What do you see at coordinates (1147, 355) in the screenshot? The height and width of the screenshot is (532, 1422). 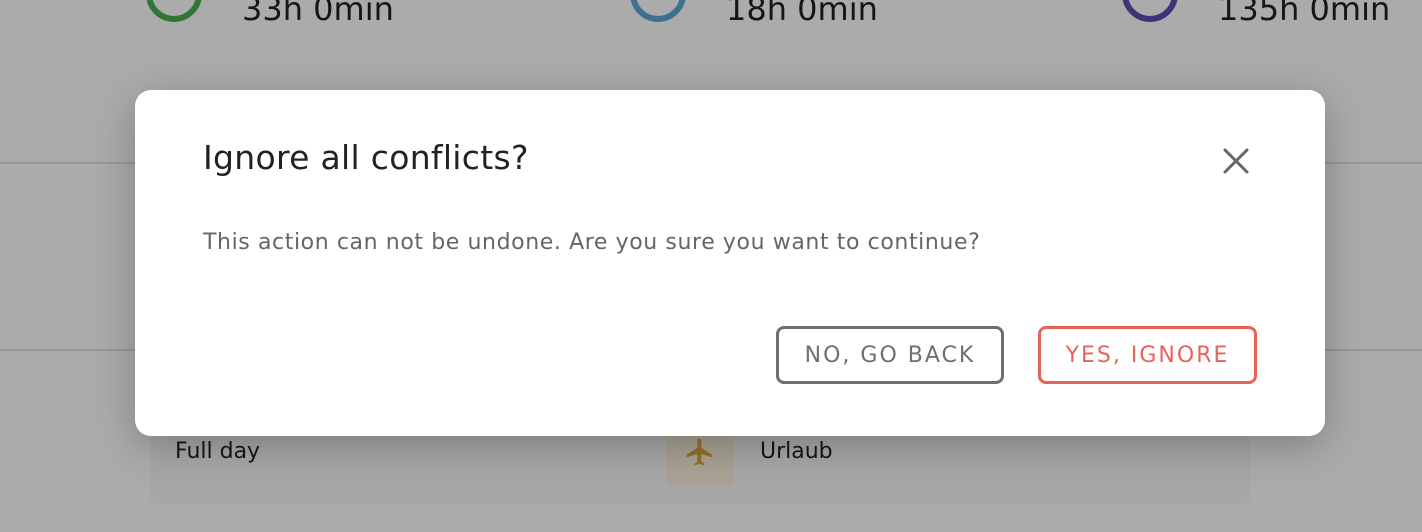 I see `confirm-ignore-button: YES, IGNORE` at bounding box center [1147, 355].